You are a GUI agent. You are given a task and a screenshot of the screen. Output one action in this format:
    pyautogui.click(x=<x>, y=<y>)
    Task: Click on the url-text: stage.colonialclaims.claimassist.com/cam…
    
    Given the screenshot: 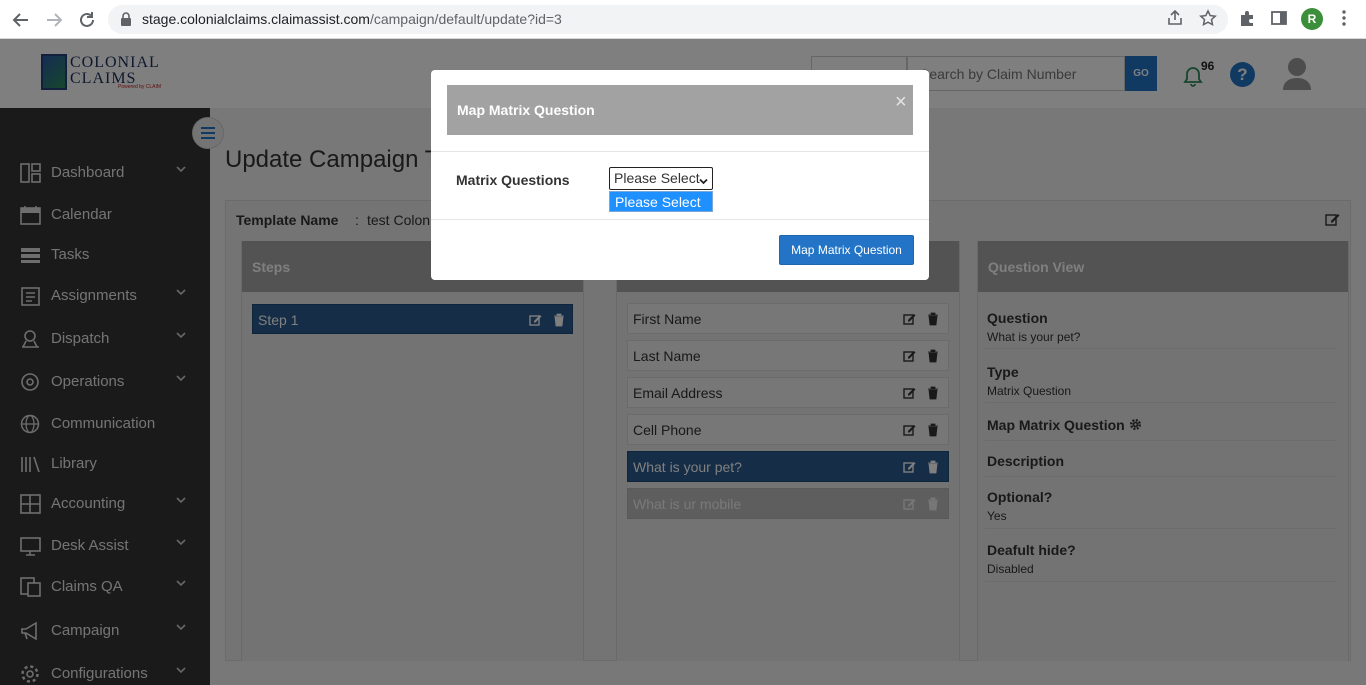 What is the action you would take?
    pyautogui.click(x=352, y=19)
    